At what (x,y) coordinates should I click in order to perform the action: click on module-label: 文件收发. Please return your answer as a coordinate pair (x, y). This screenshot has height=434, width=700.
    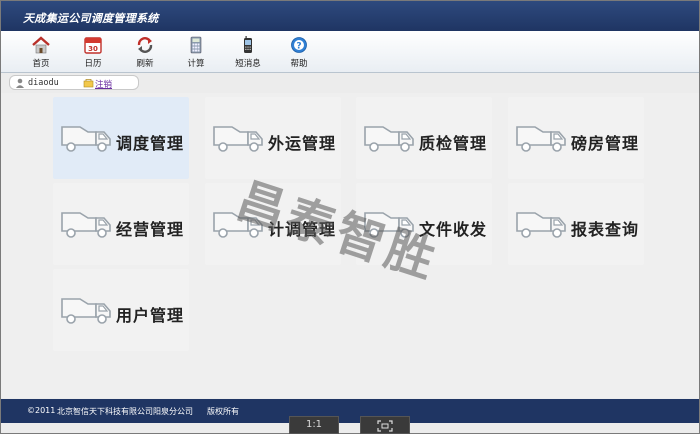
    Looking at the image, I should click on (453, 229).